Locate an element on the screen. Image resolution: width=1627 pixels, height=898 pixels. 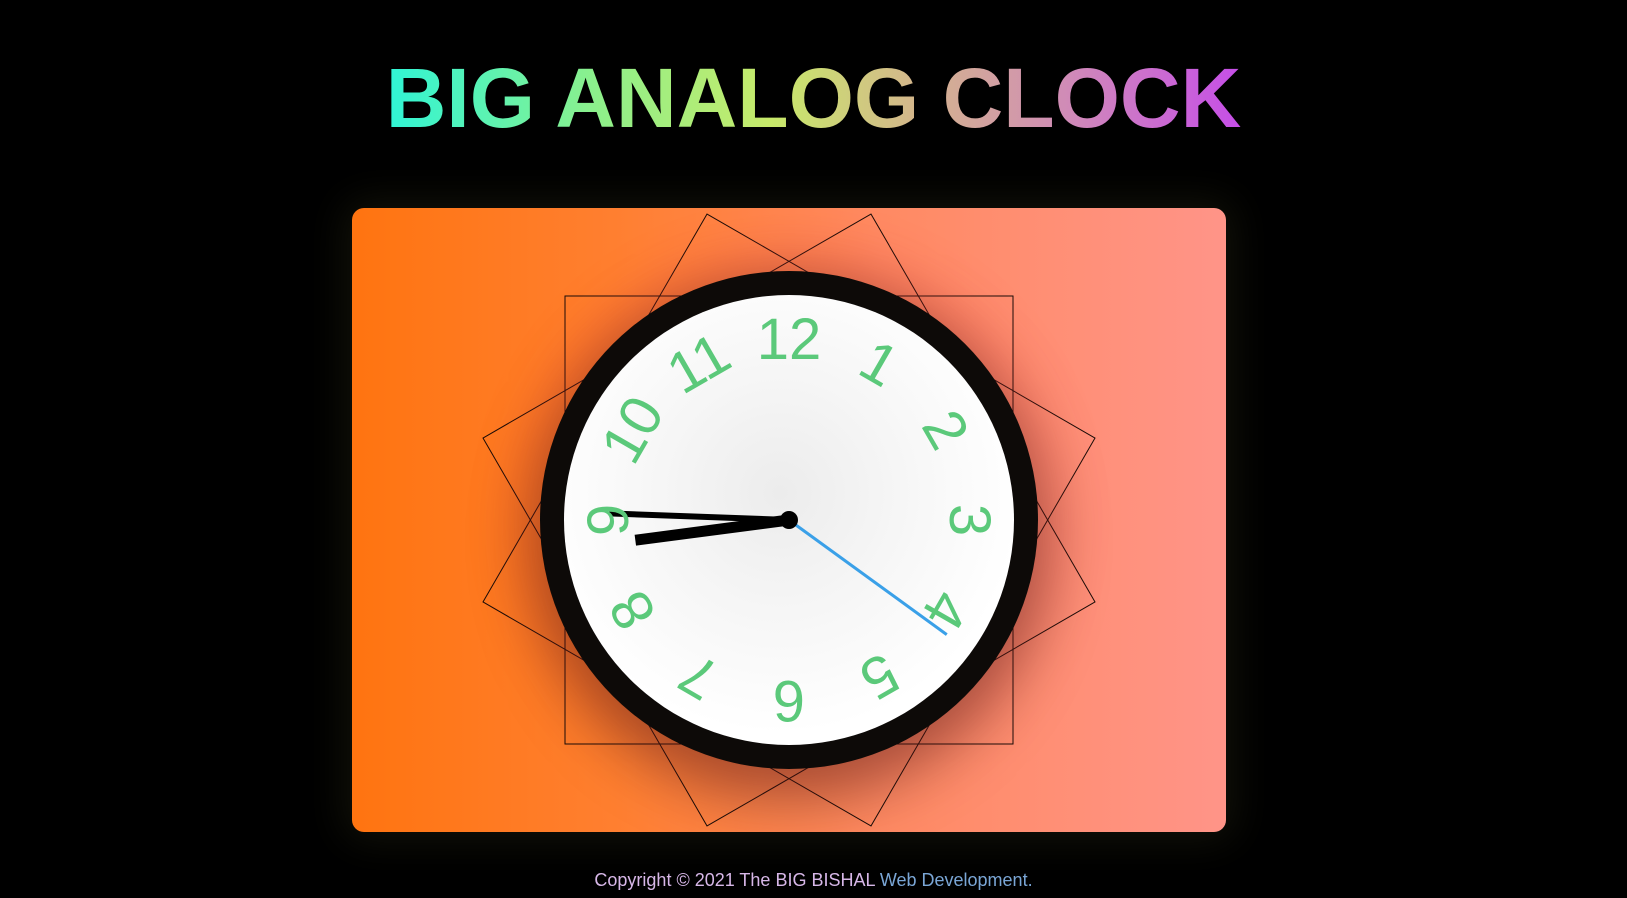
clock-numeral-9: 9 is located at coordinates (608, 520).